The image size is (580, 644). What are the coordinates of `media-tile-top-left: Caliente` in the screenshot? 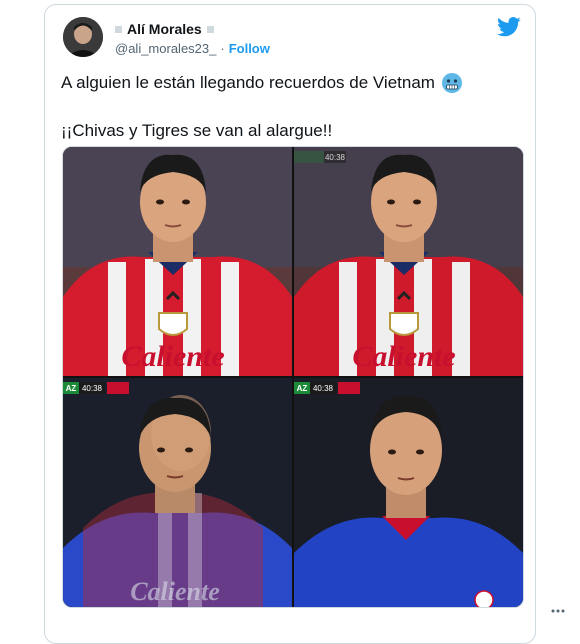 It's located at (177, 261).